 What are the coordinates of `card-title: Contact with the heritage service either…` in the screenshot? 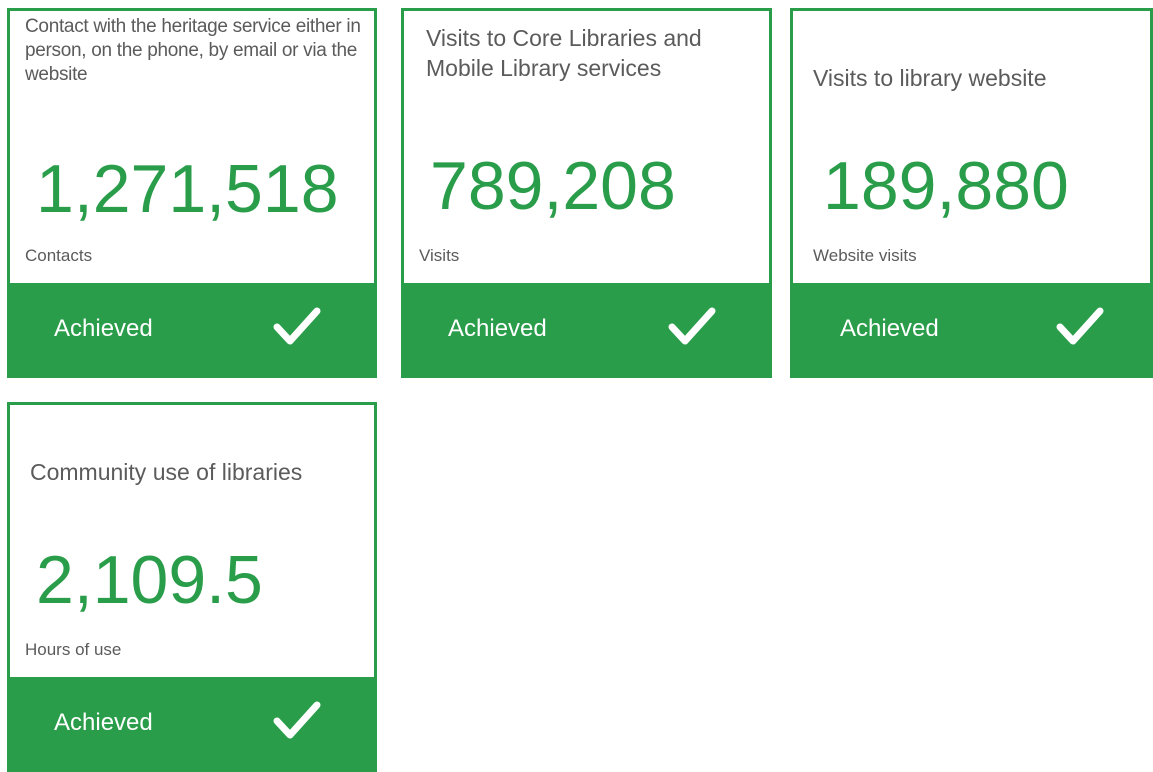 It's located at (193, 50).